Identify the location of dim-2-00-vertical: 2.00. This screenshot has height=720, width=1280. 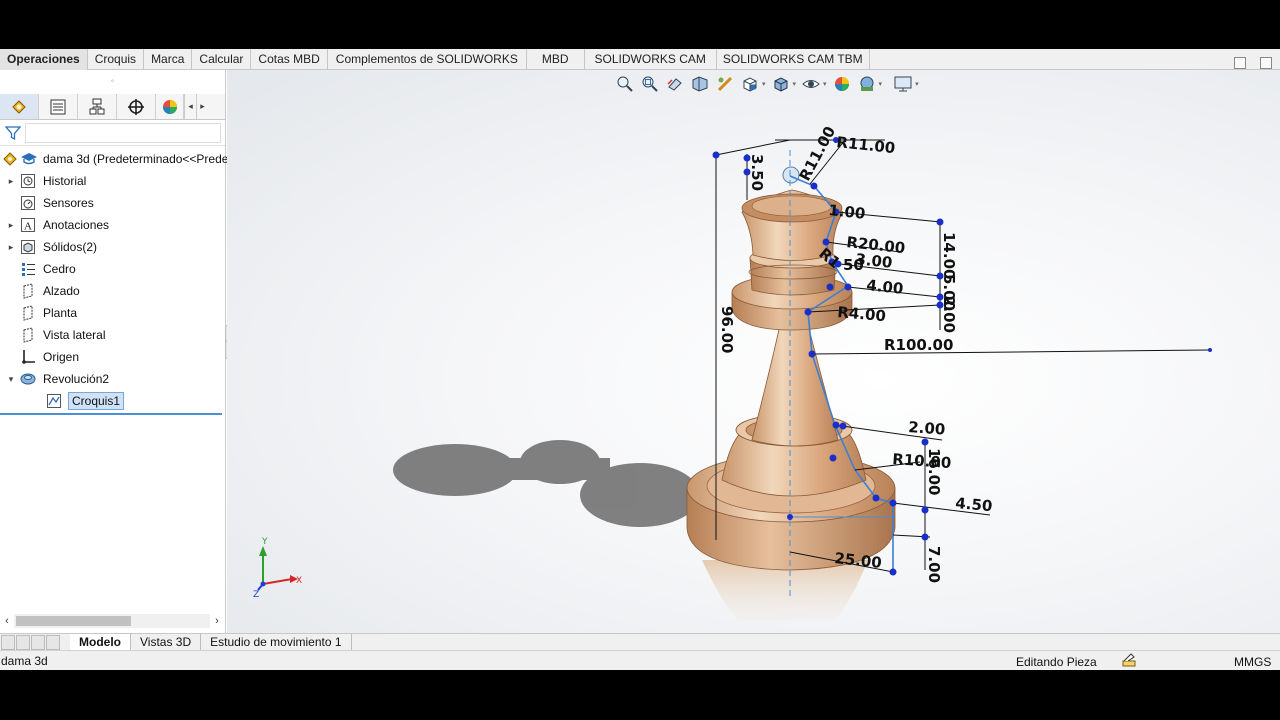
(949, 314).